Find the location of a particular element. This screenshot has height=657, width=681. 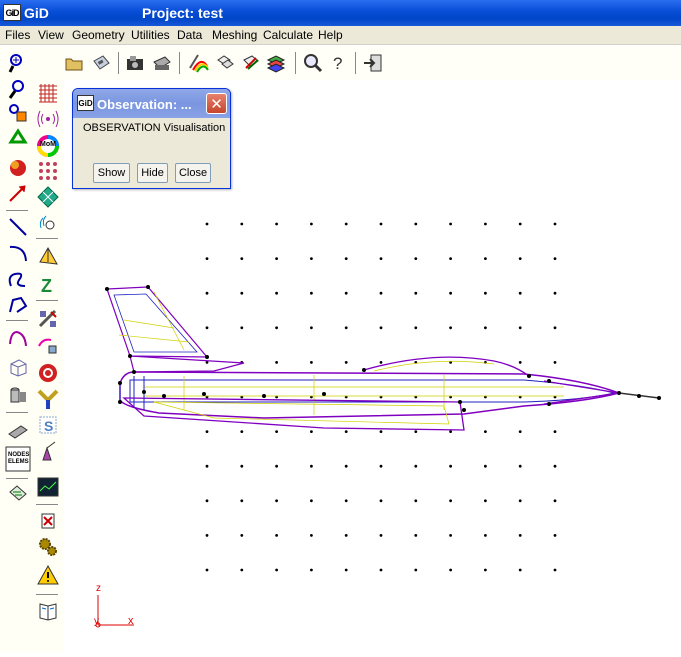

import-icon is located at coordinates (136, 63).